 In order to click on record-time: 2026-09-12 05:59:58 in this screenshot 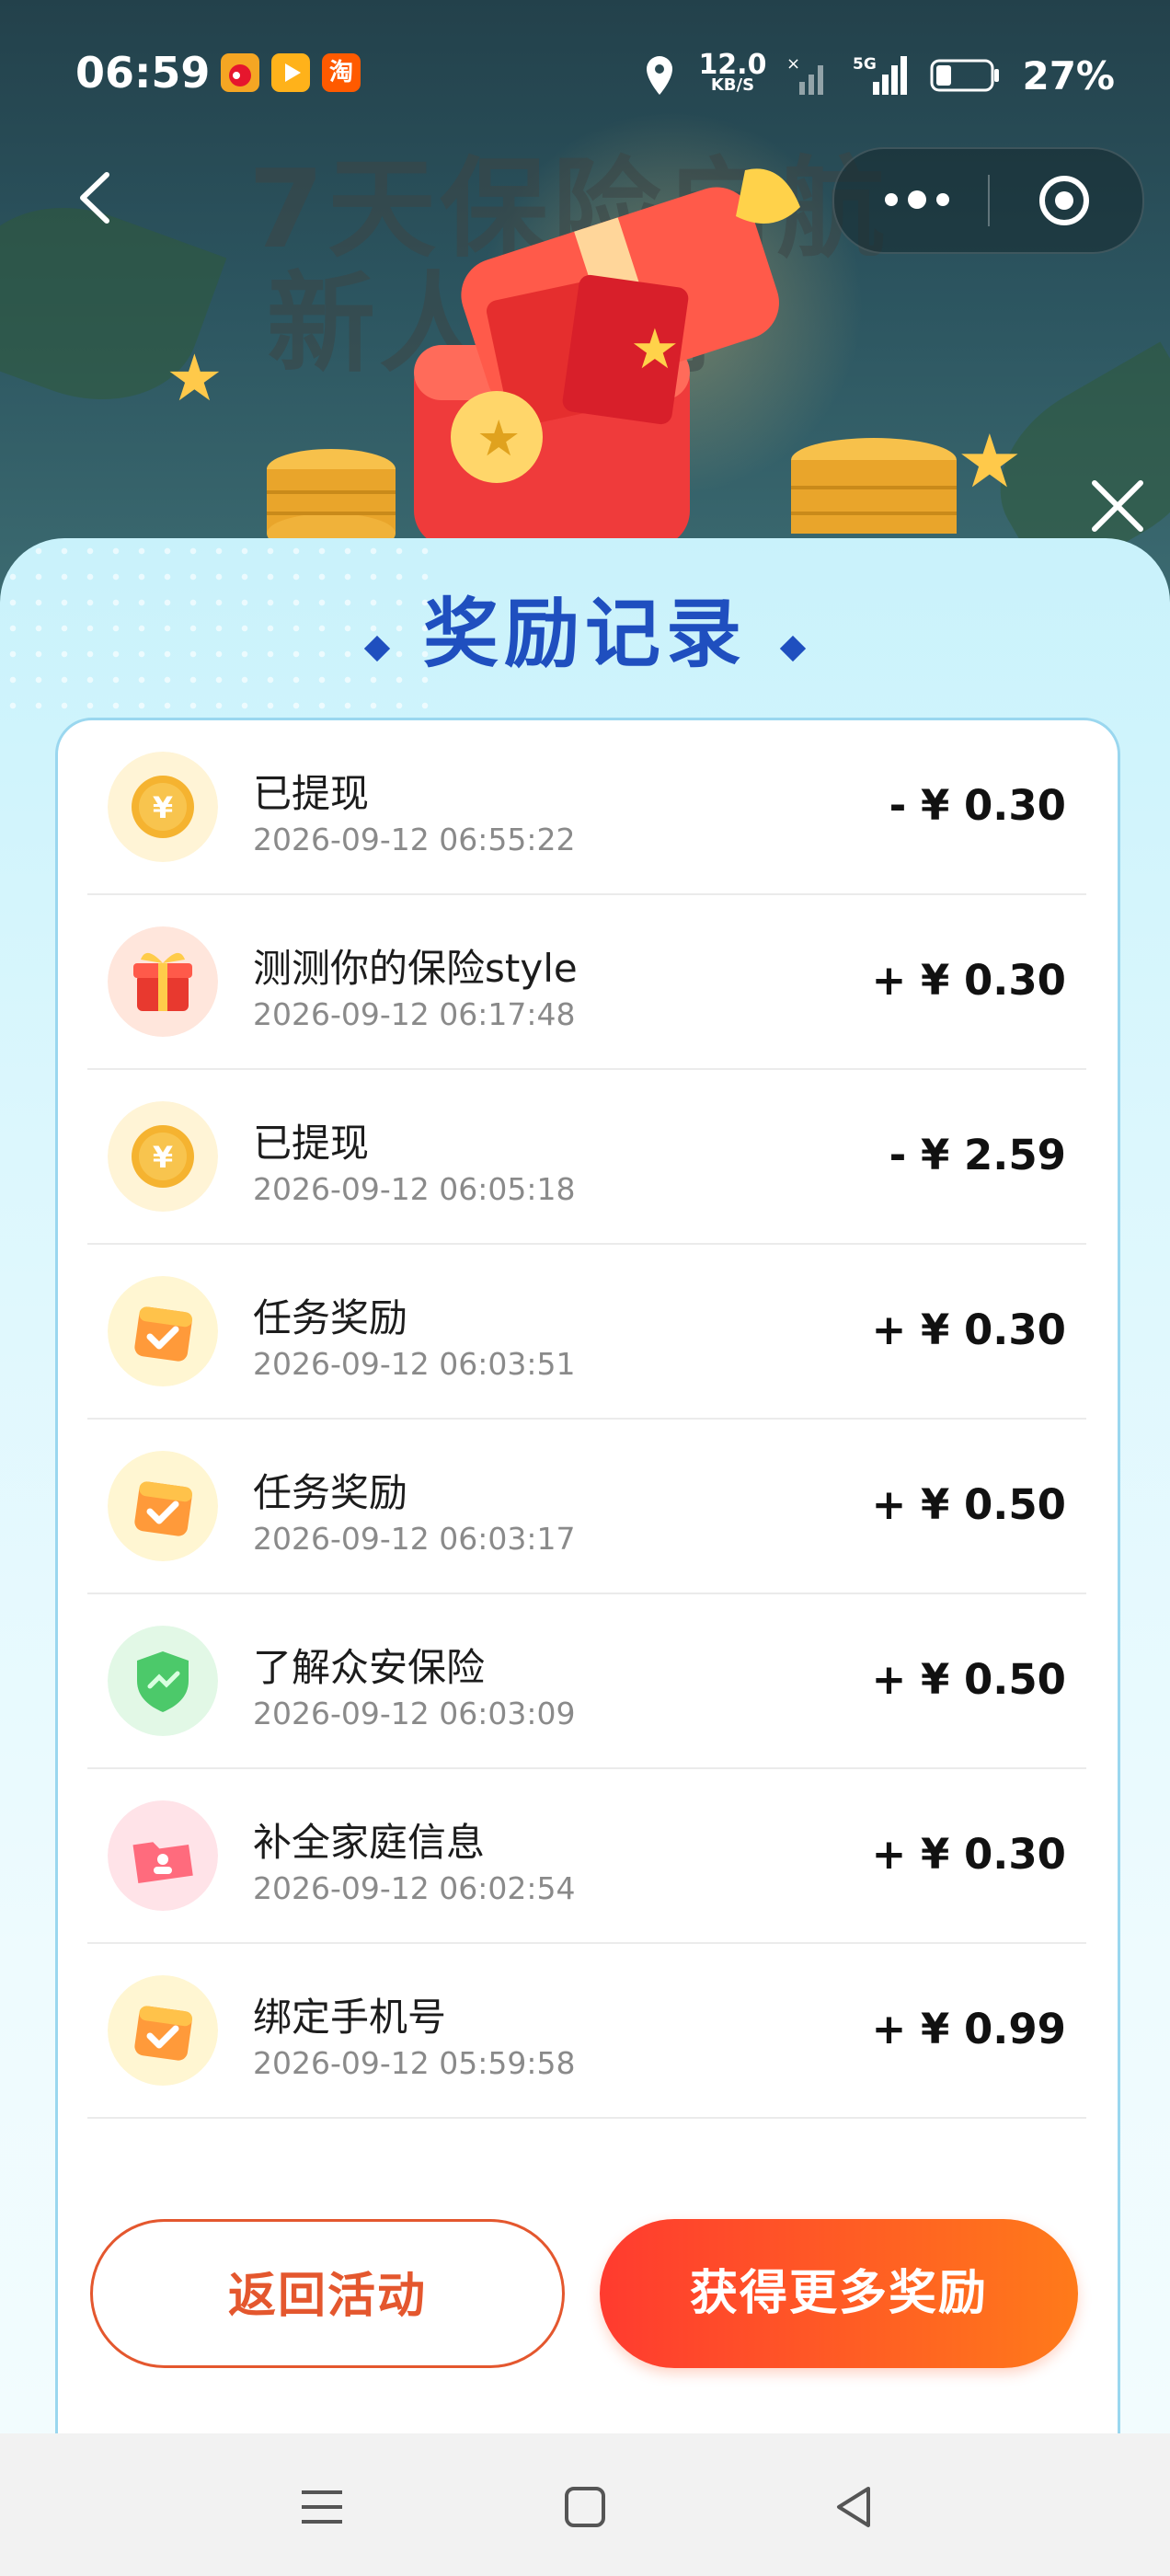, I will do `click(414, 2063)`.